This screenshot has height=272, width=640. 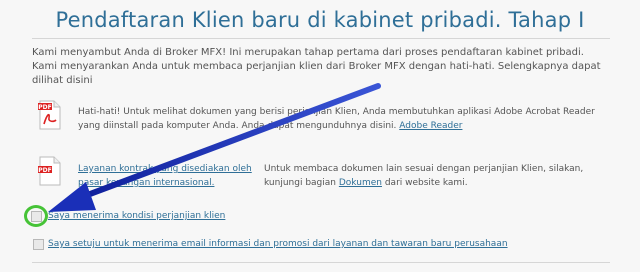 I want to click on documents-link: Dokumen, so click(x=360, y=183).